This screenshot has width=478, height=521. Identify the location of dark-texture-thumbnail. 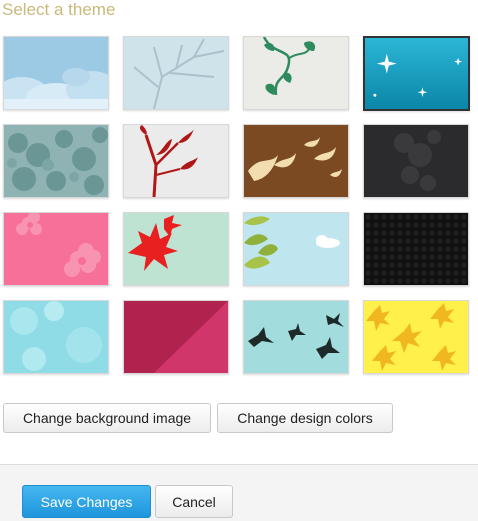
(416, 161).